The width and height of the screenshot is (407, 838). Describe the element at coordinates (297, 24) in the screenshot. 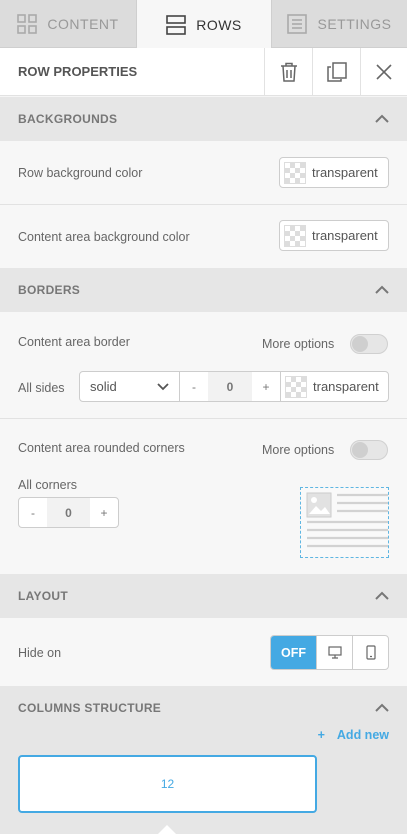

I see `settings-icon` at that location.